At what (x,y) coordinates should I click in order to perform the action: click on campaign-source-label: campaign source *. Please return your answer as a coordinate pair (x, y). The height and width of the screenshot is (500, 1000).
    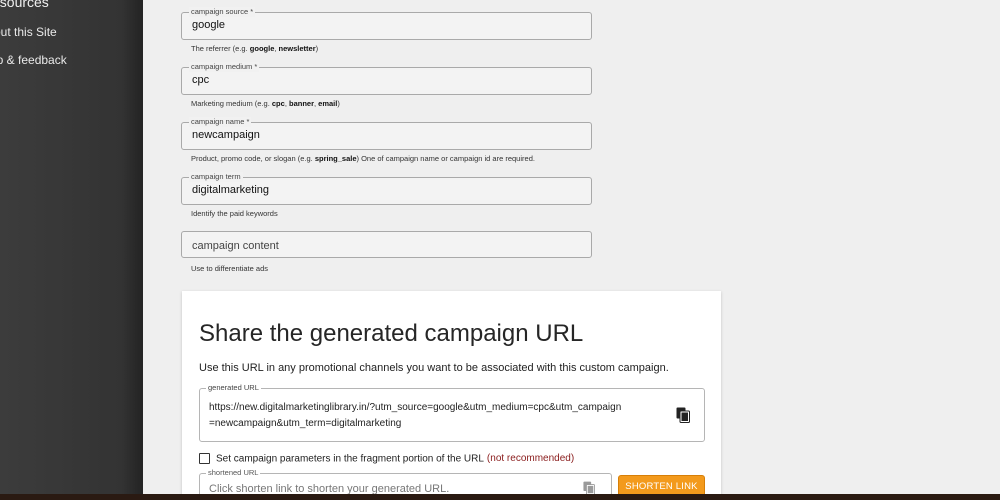
    Looking at the image, I should click on (222, 12).